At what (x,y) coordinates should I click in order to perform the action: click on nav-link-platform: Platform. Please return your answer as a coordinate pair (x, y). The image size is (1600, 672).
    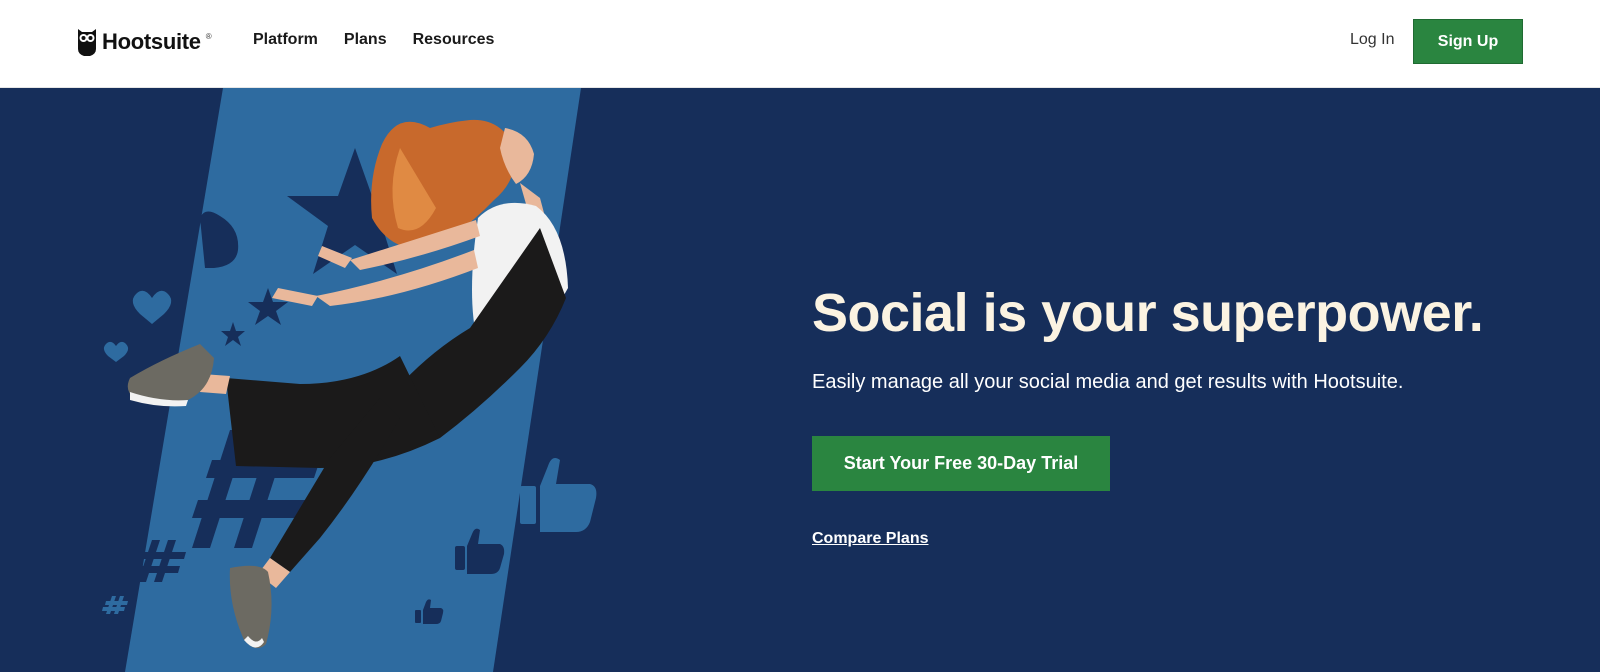
    Looking at the image, I should click on (285, 40).